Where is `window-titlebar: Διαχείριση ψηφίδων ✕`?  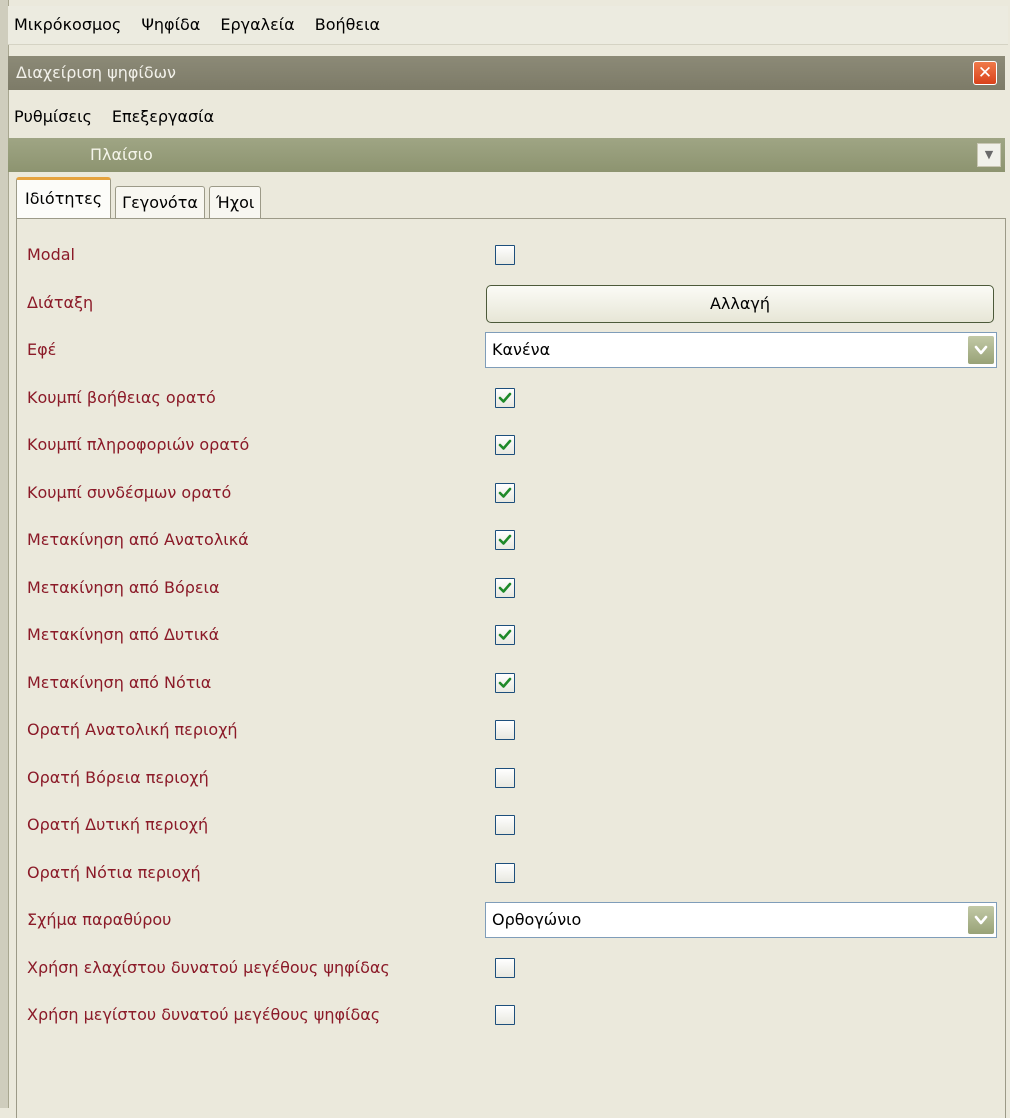
window-titlebar: Διαχείριση ψηφίδων ✕ is located at coordinates (506, 73).